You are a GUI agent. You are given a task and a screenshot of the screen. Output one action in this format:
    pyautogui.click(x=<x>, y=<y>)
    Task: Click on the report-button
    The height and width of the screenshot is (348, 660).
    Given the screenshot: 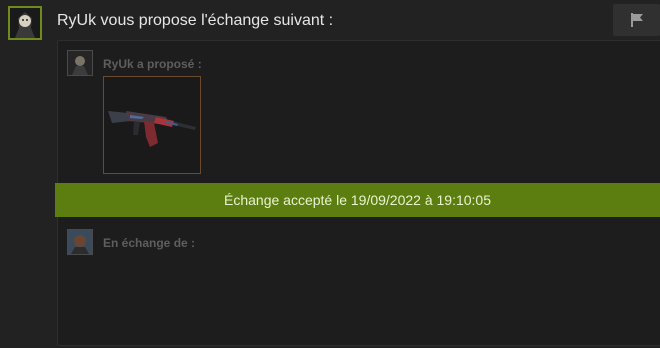 What is the action you would take?
    pyautogui.click(x=636, y=20)
    